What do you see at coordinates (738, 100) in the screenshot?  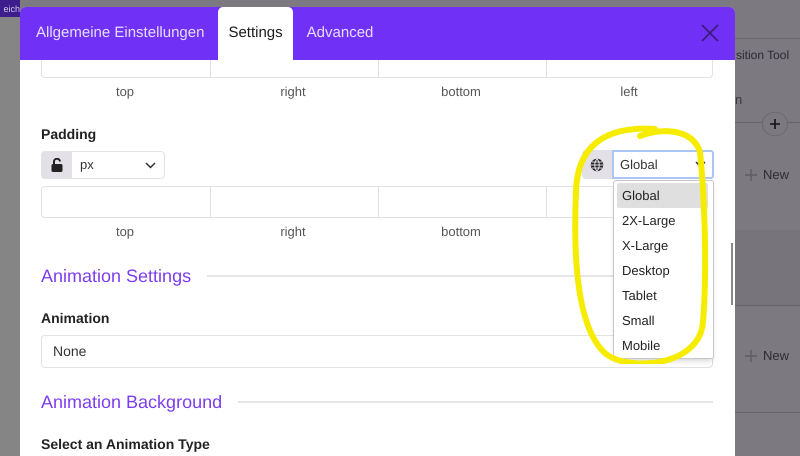 I see `panel-label: n` at bounding box center [738, 100].